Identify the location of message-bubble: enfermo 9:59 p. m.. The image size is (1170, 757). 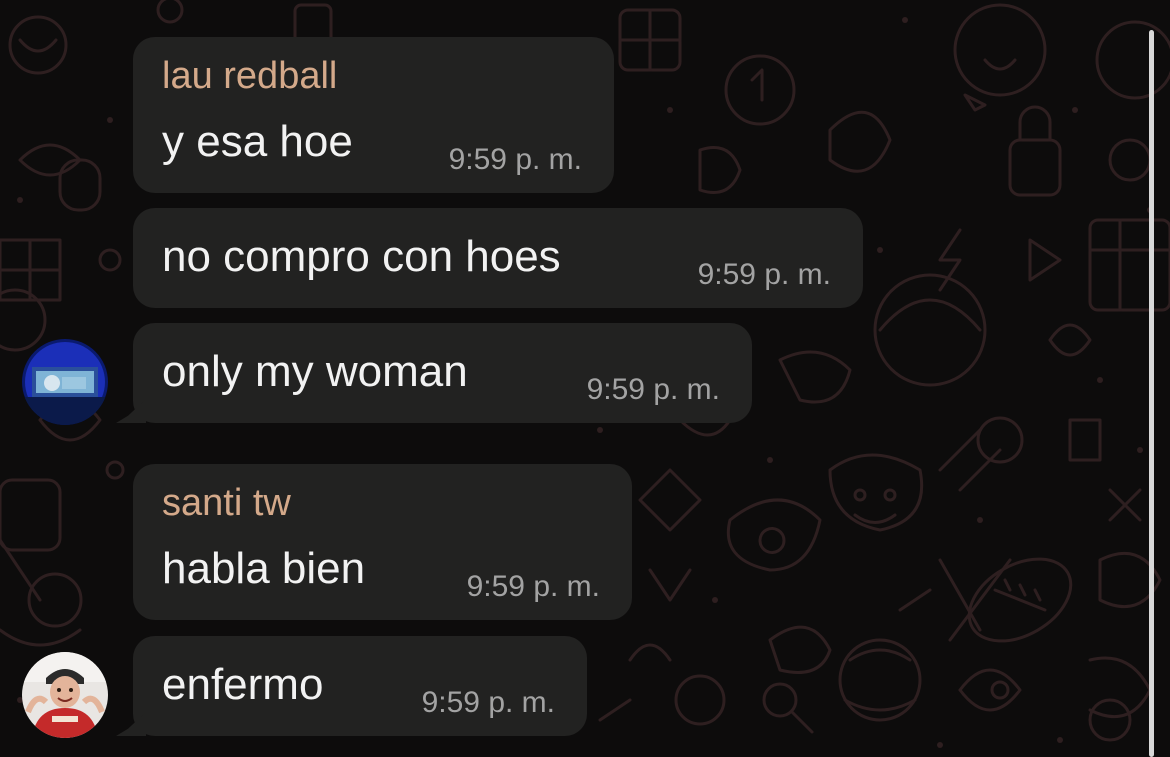
(360, 686).